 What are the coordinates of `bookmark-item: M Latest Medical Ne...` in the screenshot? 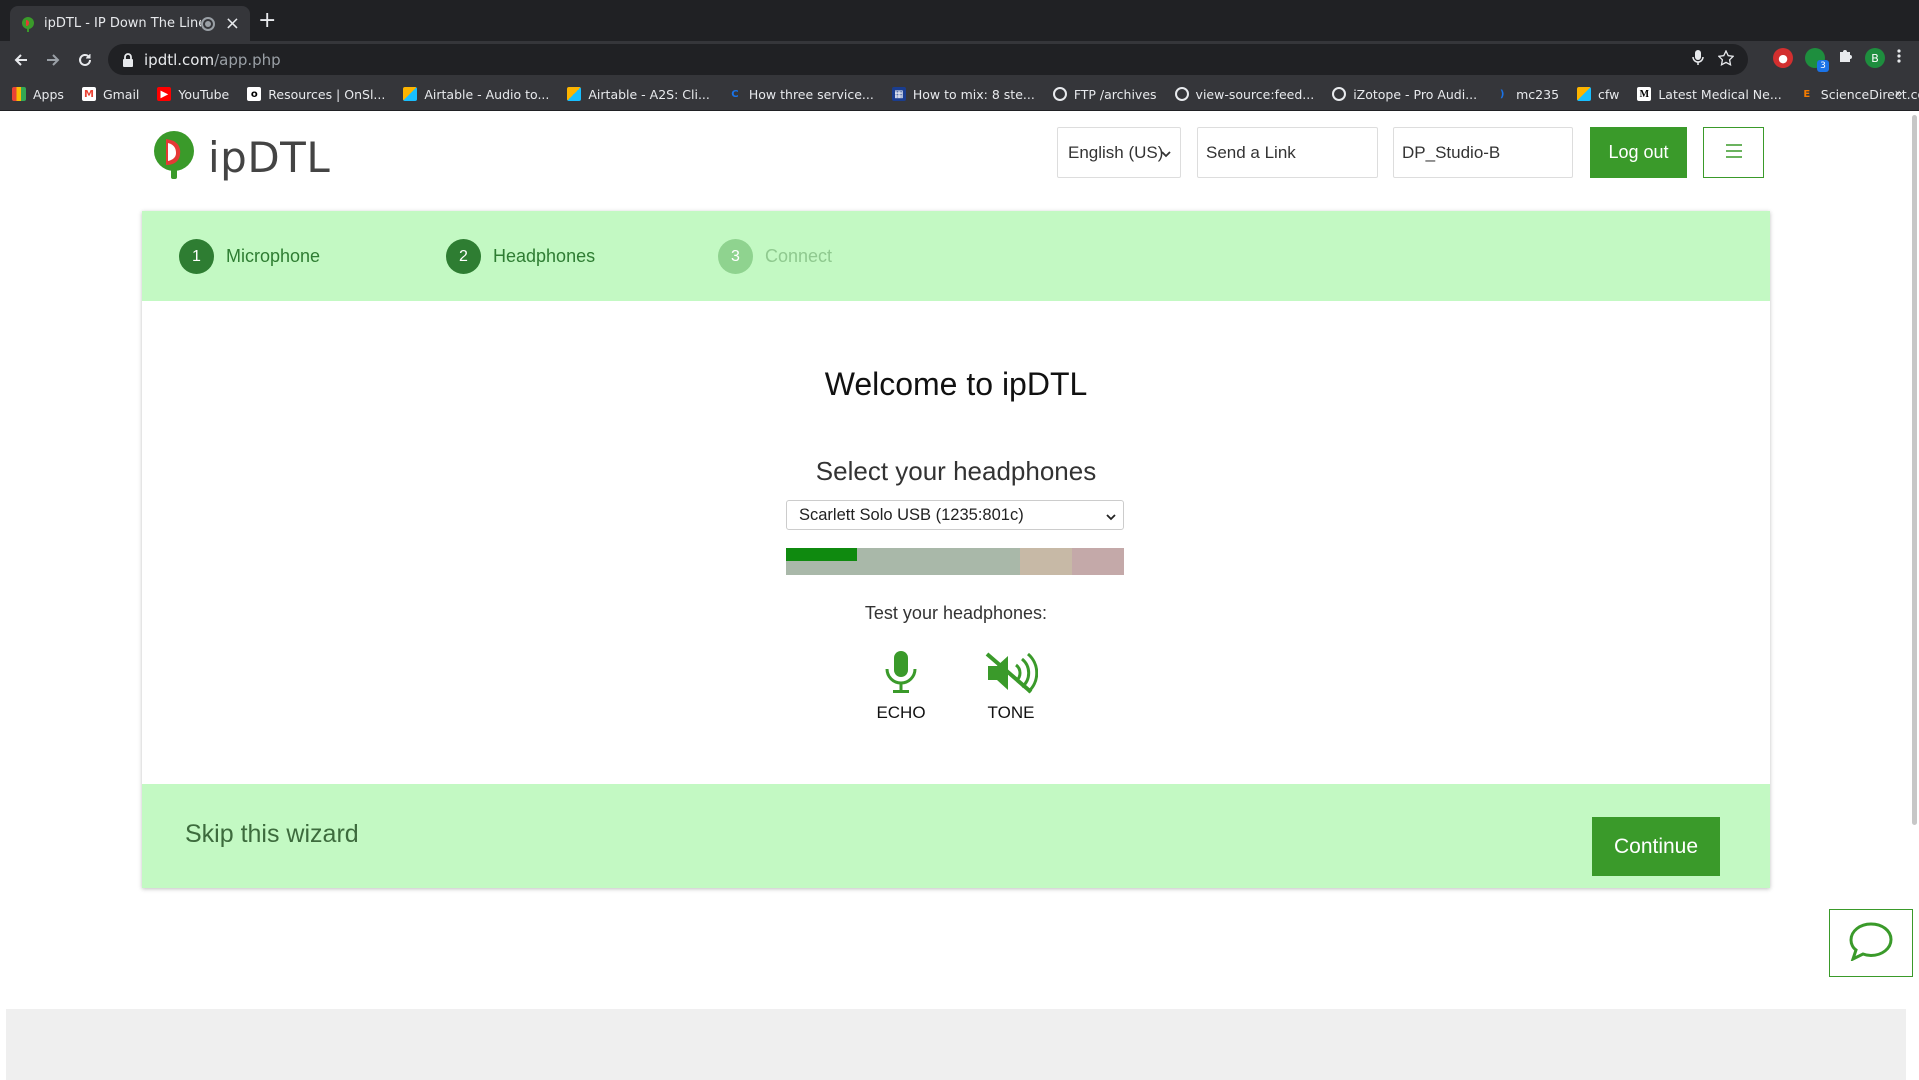 It's located at (1709, 94).